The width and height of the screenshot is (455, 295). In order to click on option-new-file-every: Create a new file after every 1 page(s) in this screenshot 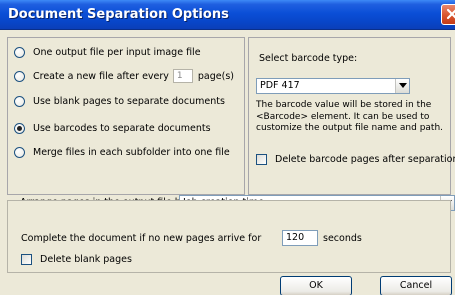, I will do `click(124, 76)`.